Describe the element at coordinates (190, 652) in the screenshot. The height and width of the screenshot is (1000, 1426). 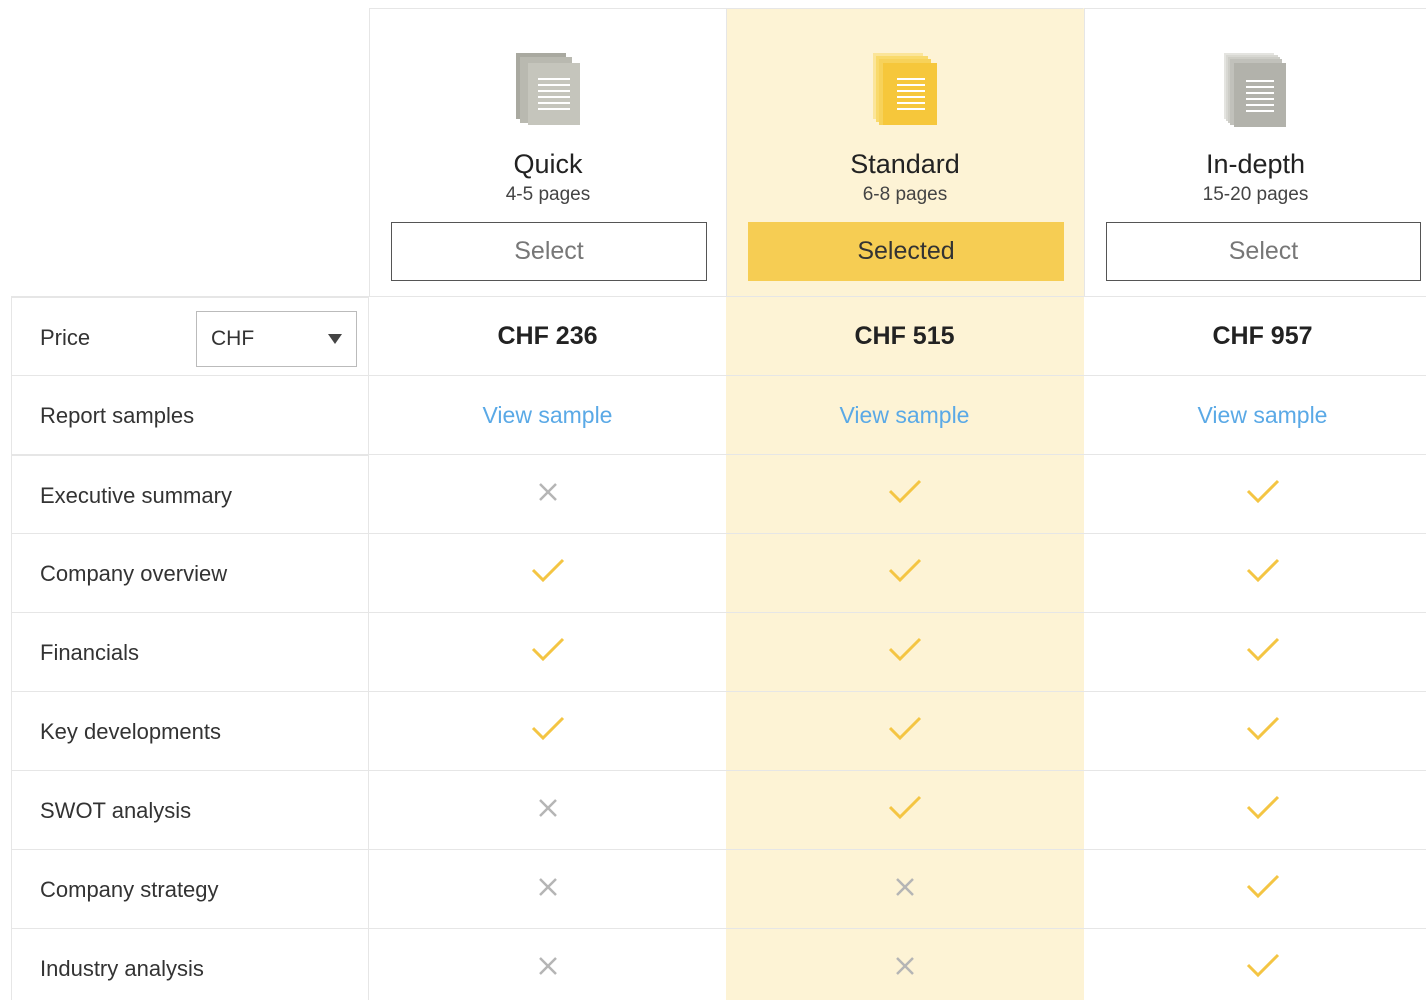
I see `feature-label: Financials` at that location.